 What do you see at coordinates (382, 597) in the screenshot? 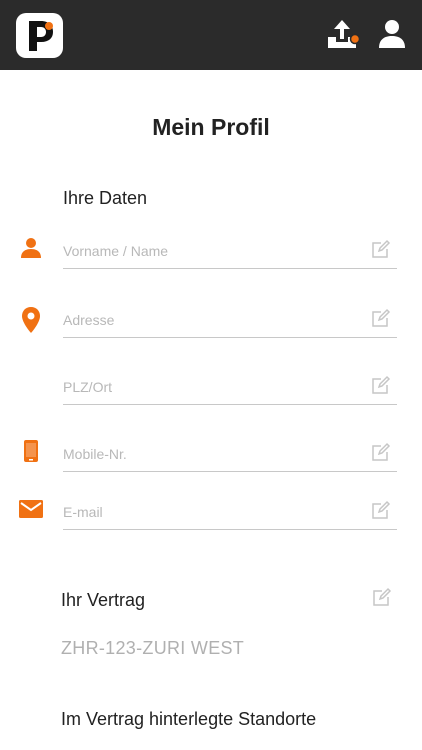
I see `edit-contract-icon` at bounding box center [382, 597].